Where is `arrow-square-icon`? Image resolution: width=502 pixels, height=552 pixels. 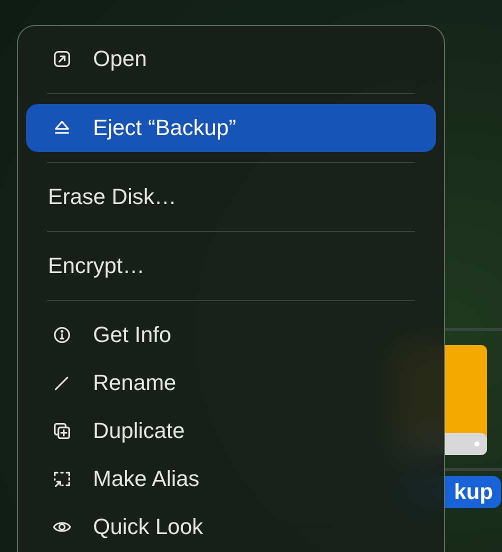
arrow-square-icon is located at coordinates (62, 59).